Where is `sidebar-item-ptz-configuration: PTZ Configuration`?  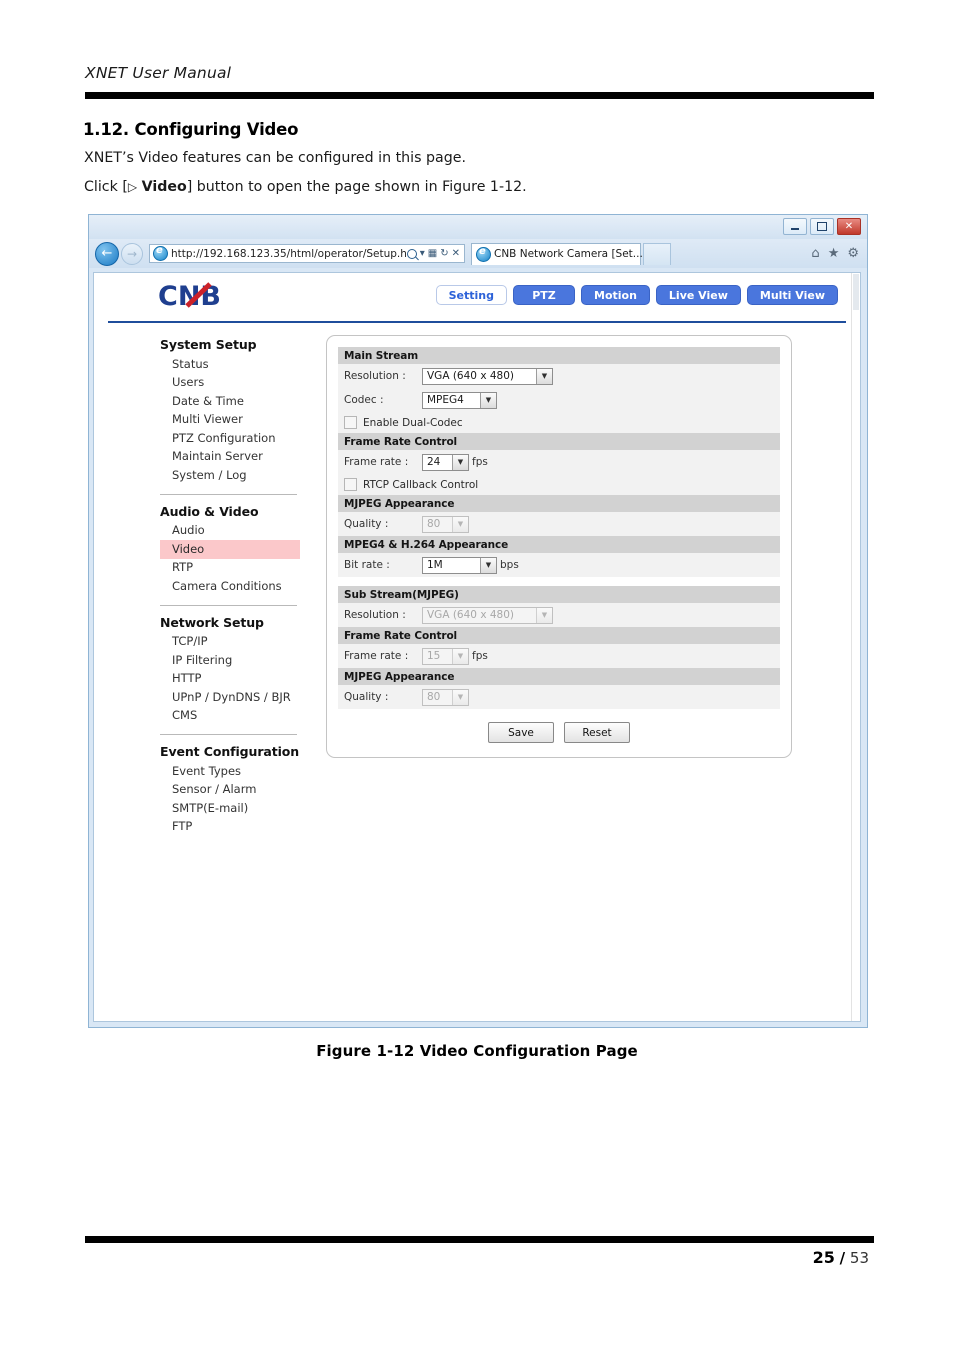
sidebar-item-ptz-configuration: PTZ Configuration is located at coordinates (230, 438).